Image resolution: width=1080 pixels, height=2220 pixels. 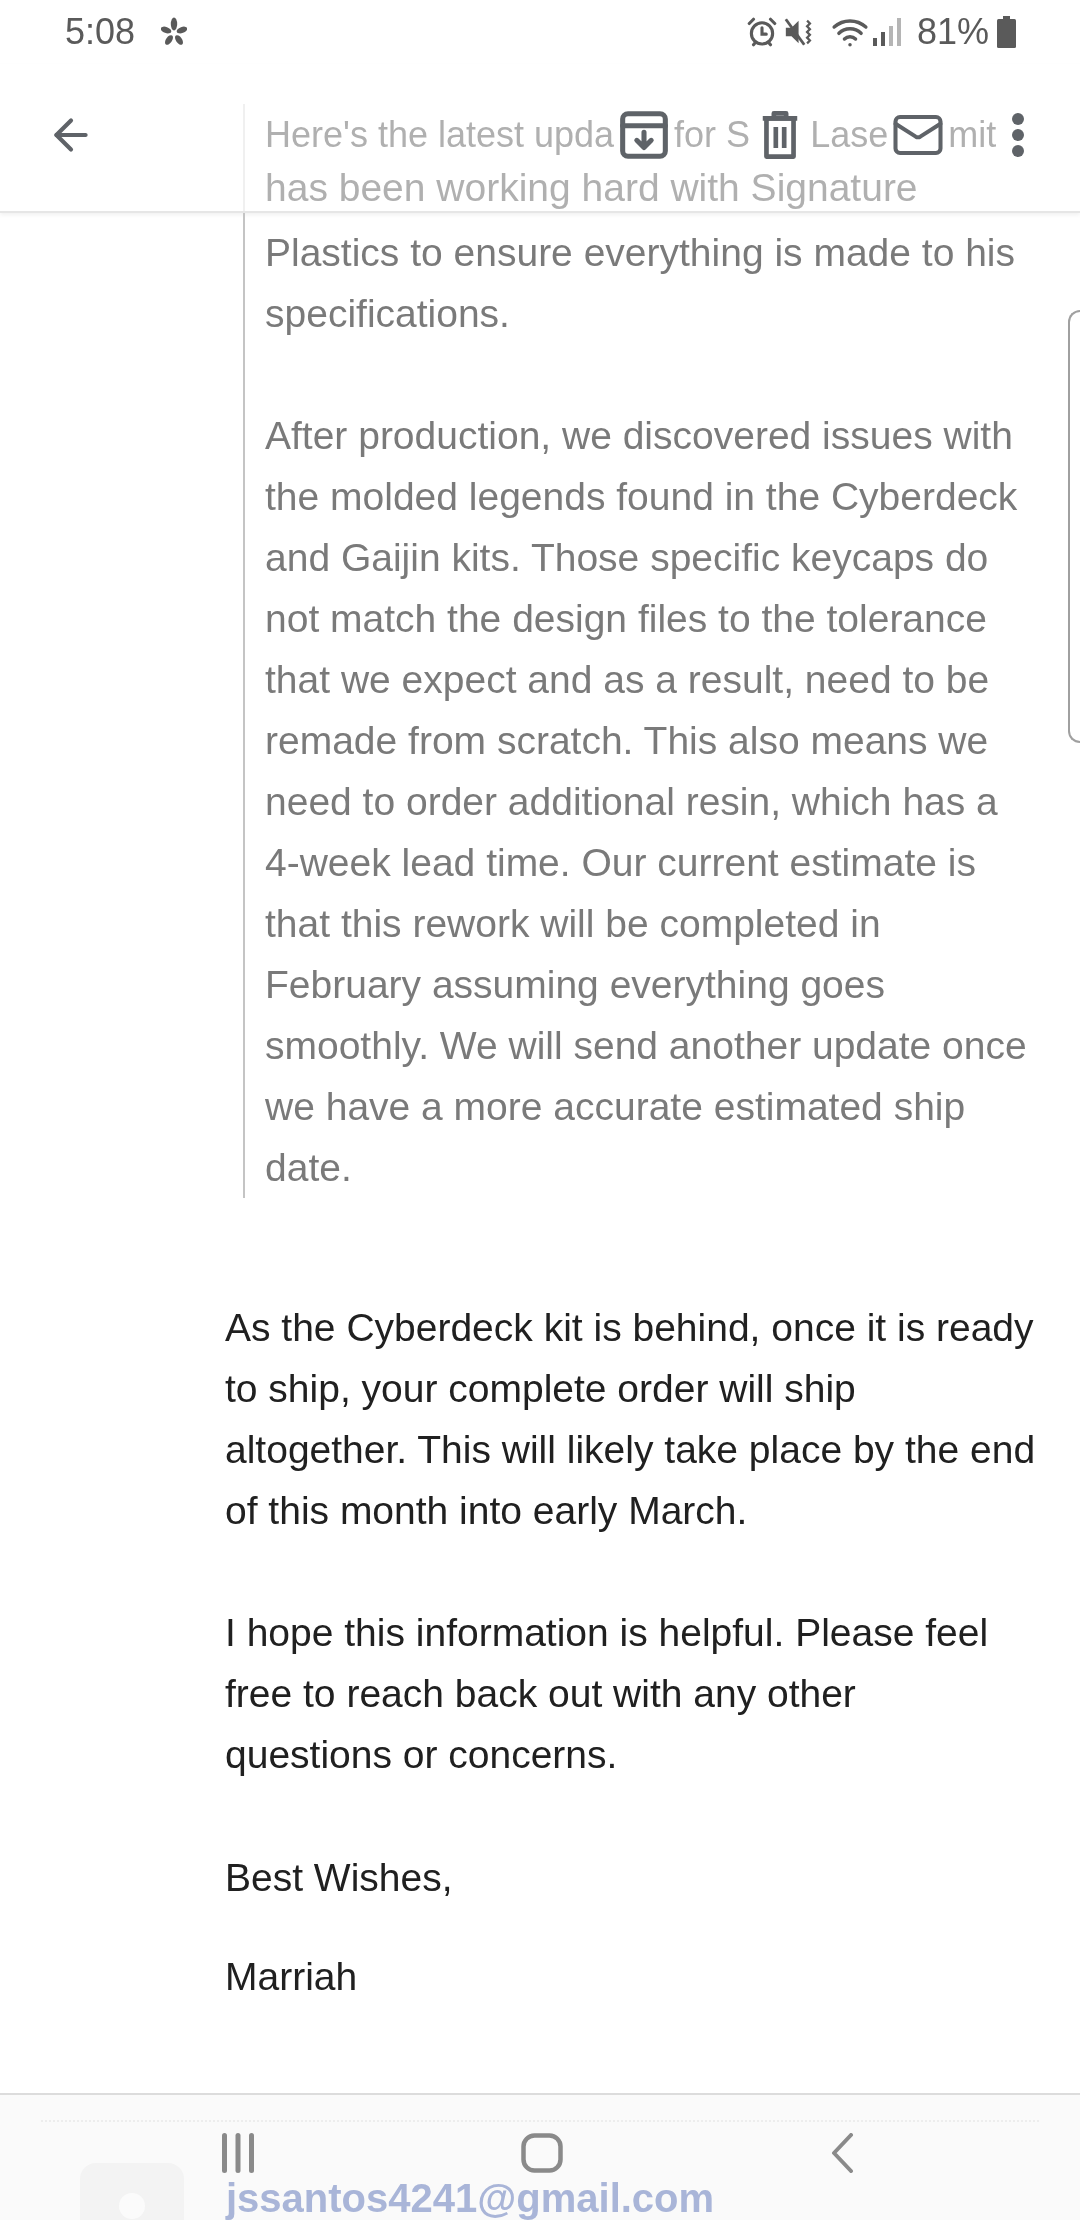 I want to click on faded-quote-text: Lase, so click(x=849, y=135).